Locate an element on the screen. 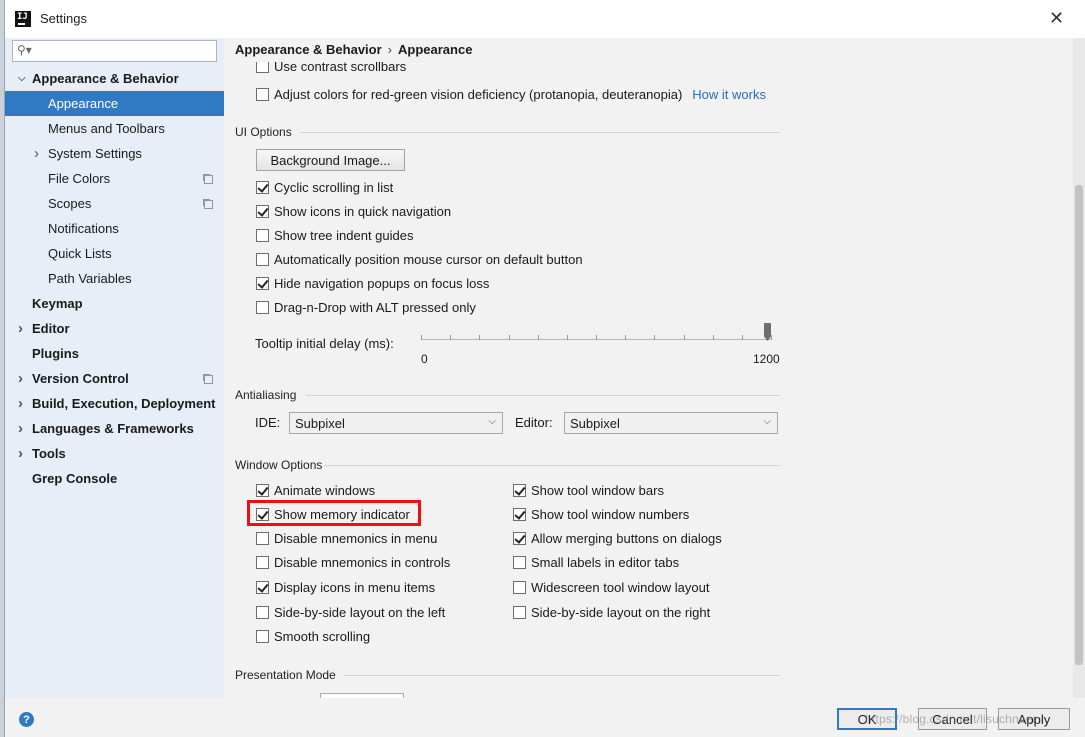  show-tool-window-numbers-option: Show tool window numbers is located at coordinates (601, 514).